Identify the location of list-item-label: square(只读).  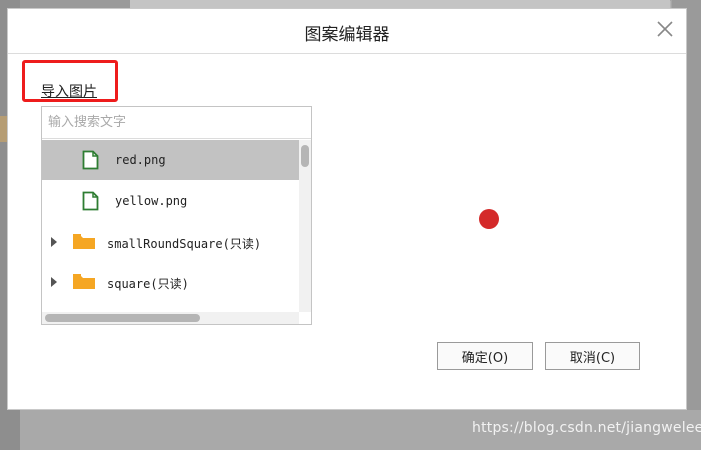
(148, 284).